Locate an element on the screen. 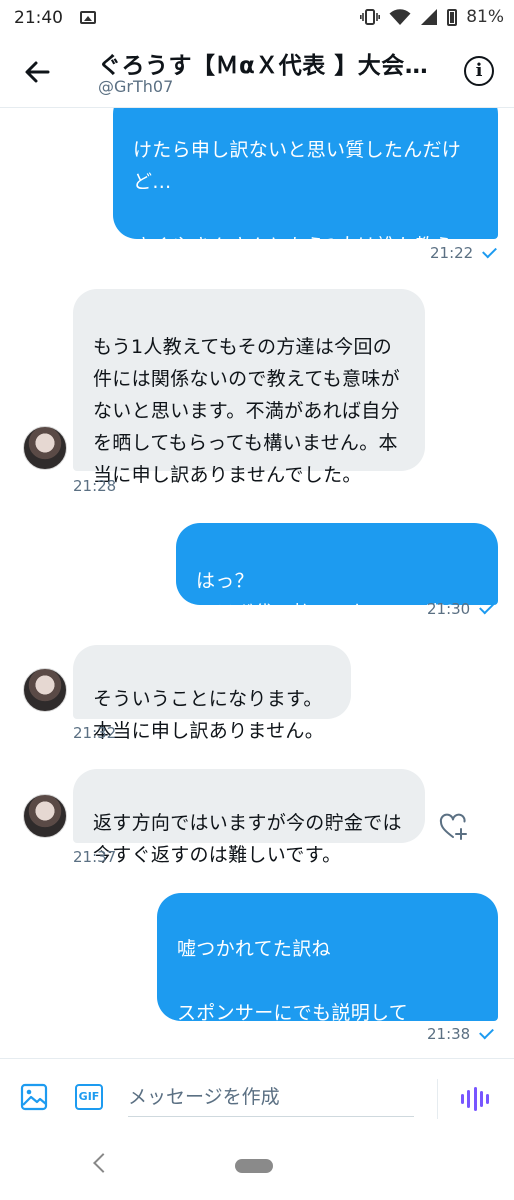 Image resolution: width=514 pixels, height=1200 pixels. message-bubble-outgoing: はっ？ コラボ代で払ってないって事？ is located at coordinates (337, 573).